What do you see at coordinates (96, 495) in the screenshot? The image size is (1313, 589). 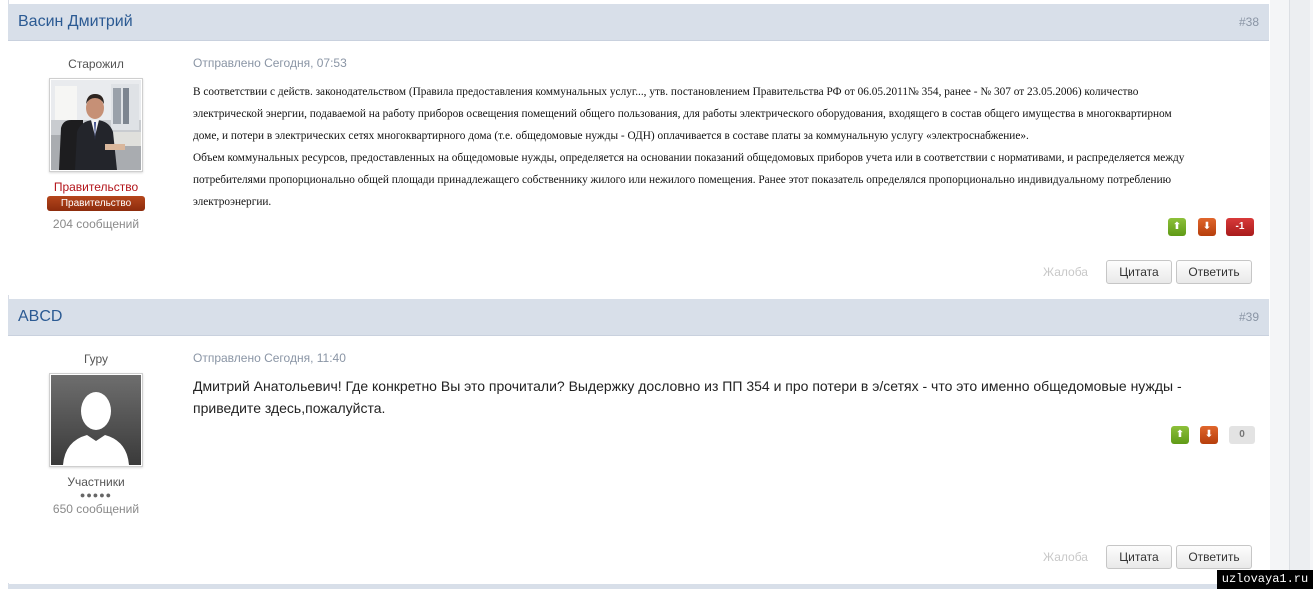 I see `rank-pips: ●●●●●` at bounding box center [96, 495].